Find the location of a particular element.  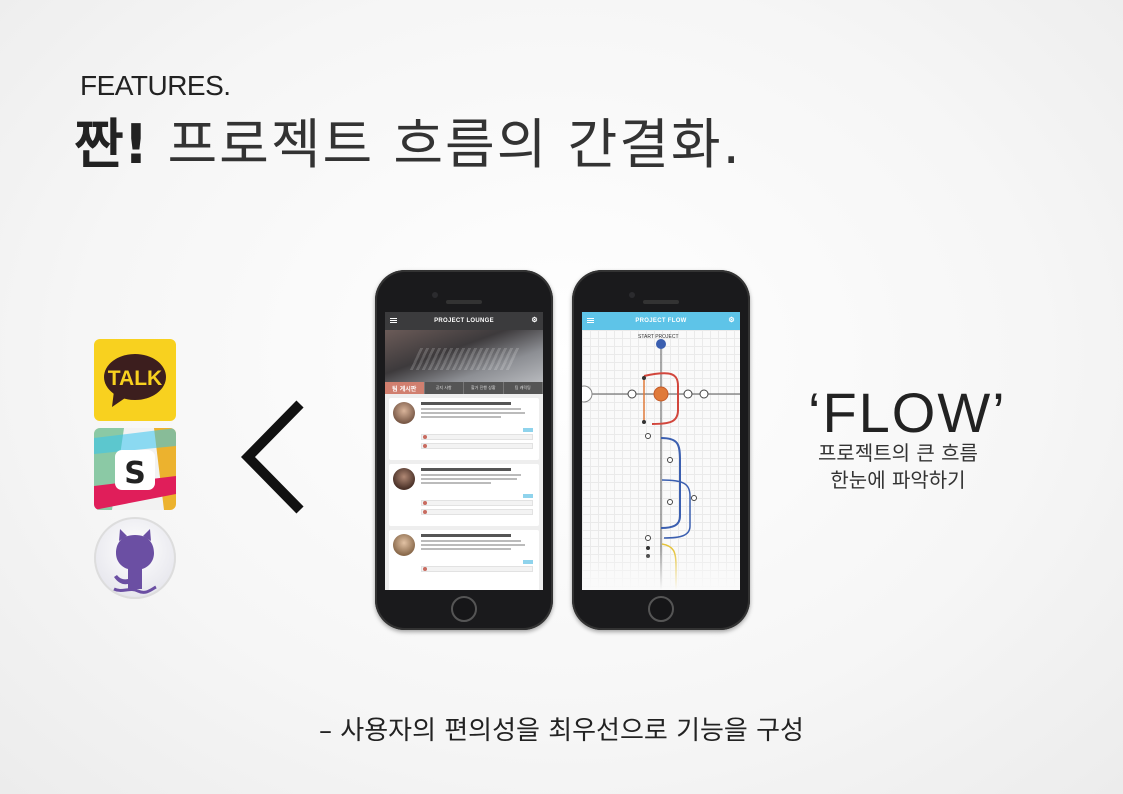

kakaotalk-label: TALK is located at coordinates (135, 378).